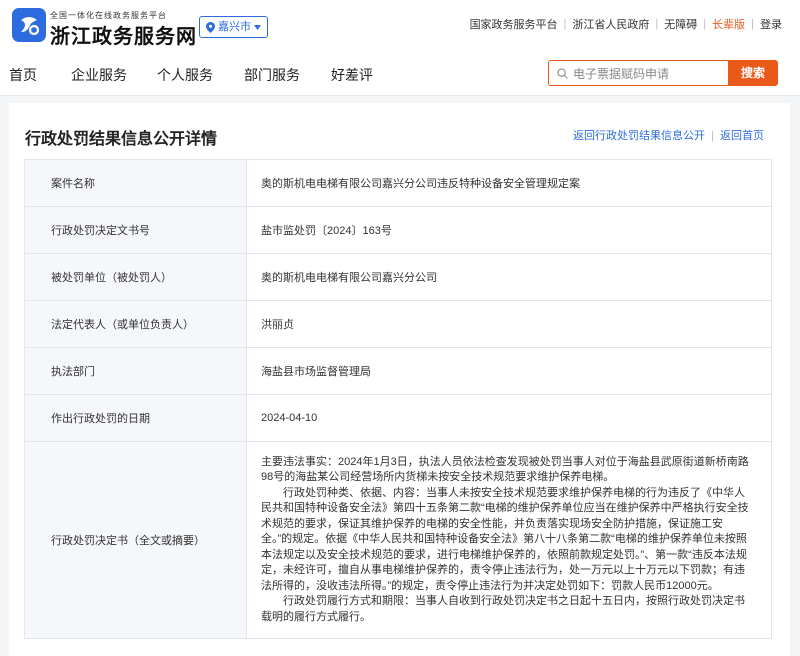 This screenshot has width=800, height=656. Describe the element at coordinates (123, 34) in the screenshot. I see `brand-title: 浙江政务服务网` at that location.